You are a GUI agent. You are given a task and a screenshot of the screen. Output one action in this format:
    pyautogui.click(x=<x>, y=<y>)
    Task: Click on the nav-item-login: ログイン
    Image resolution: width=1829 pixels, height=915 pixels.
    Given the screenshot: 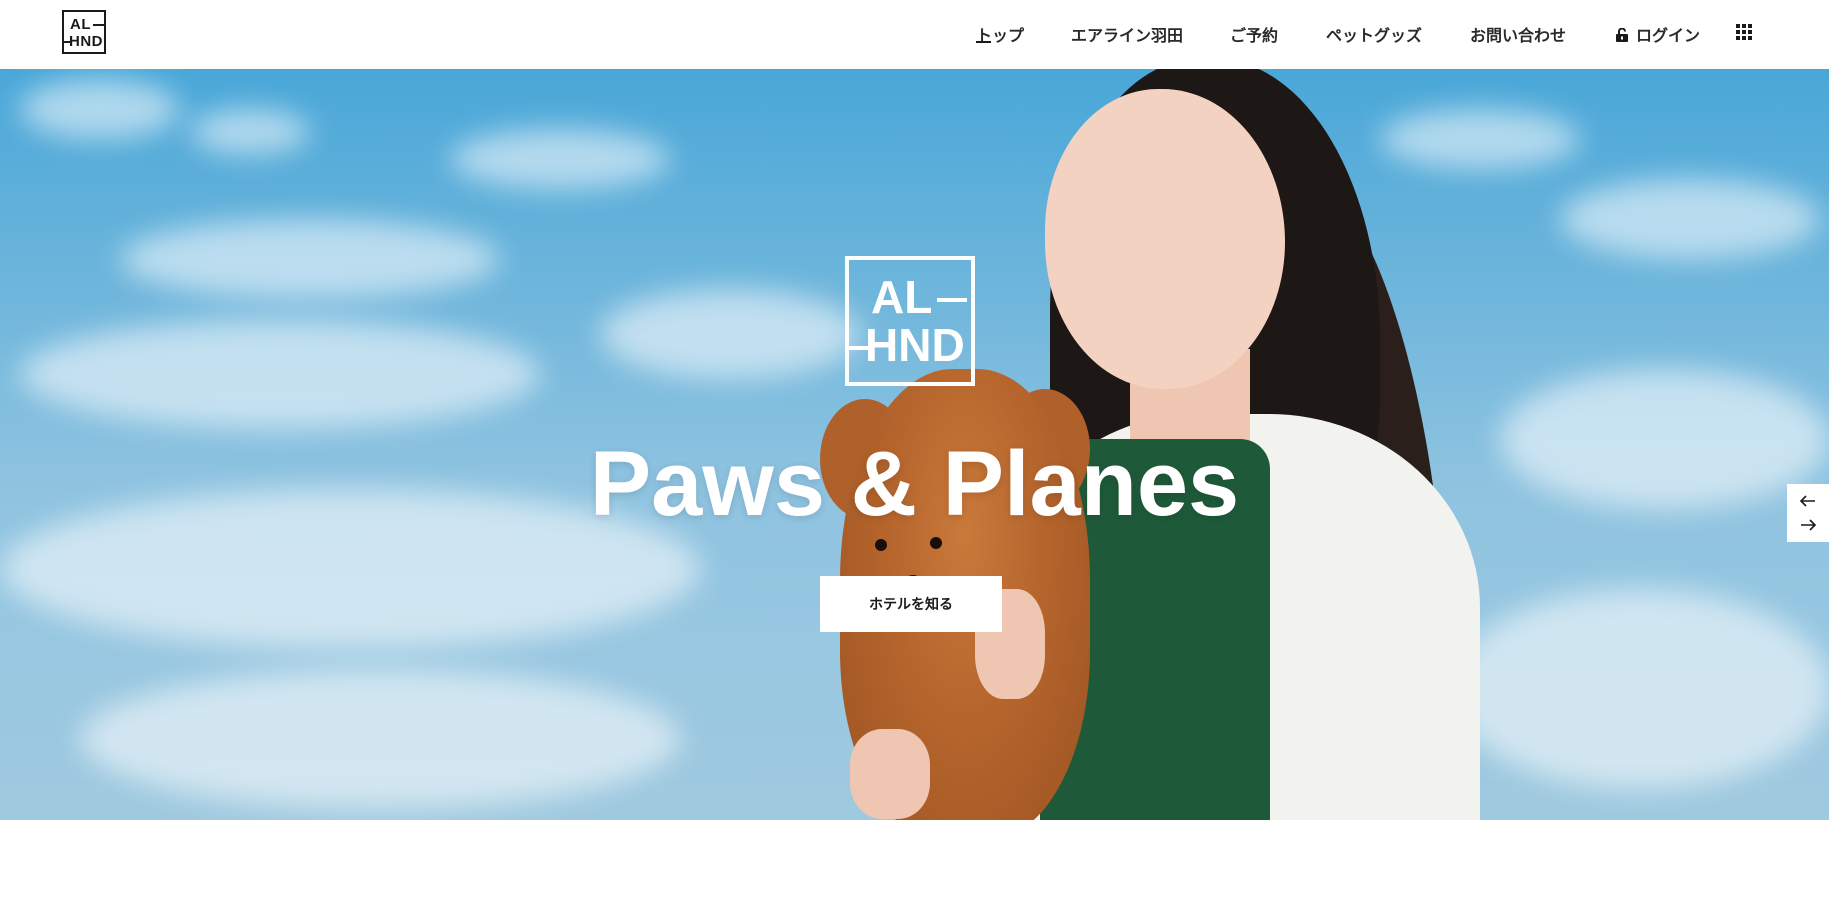 What is the action you would take?
    pyautogui.click(x=1658, y=34)
    